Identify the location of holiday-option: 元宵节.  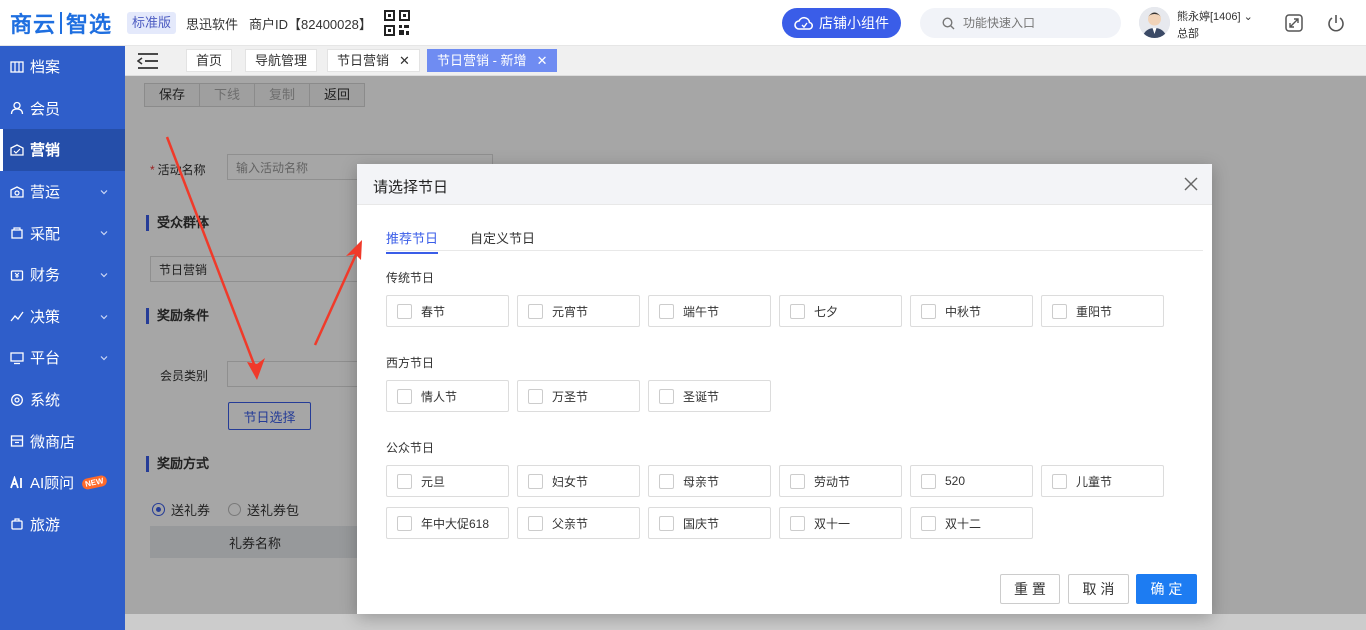
(578, 311).